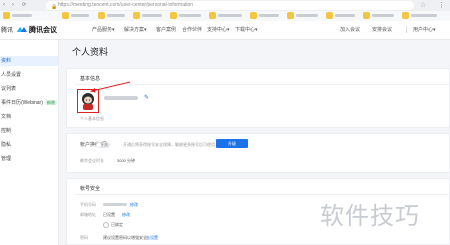 The image size is (450, 245). I want to click on header-divider, so click(406, 29).